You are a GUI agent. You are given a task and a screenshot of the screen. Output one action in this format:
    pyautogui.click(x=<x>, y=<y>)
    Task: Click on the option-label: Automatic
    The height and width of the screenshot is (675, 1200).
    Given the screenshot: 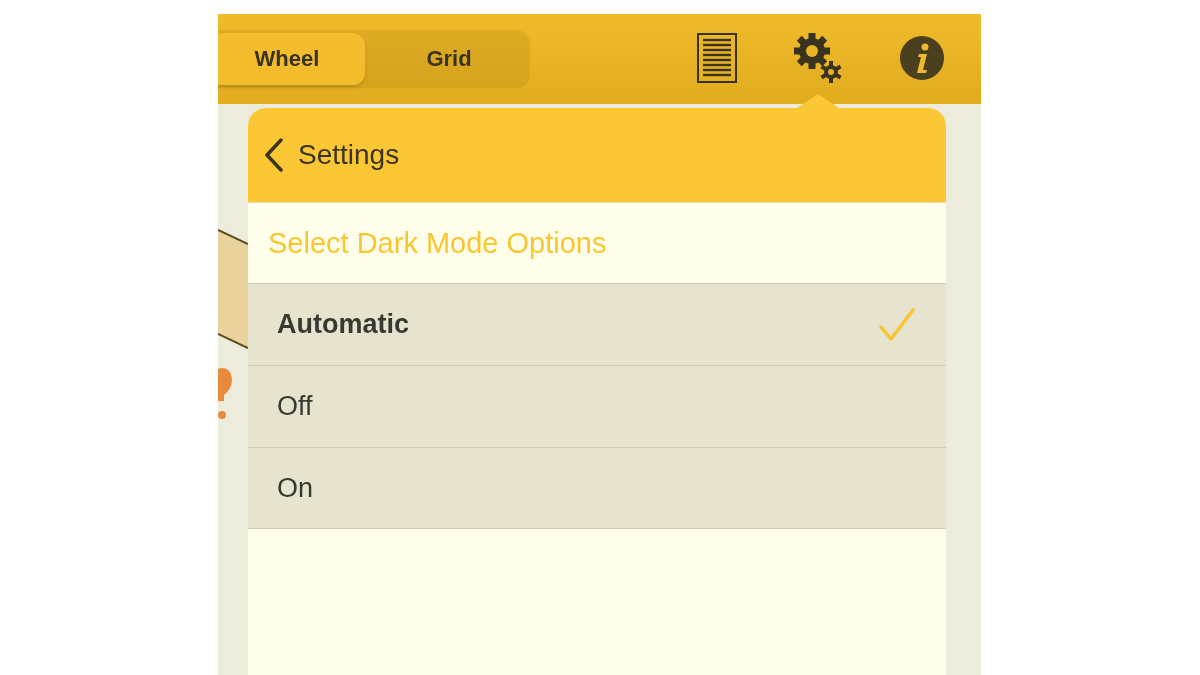 What is the action you would take?
    pyautogui.click(x=343, y=324)
    